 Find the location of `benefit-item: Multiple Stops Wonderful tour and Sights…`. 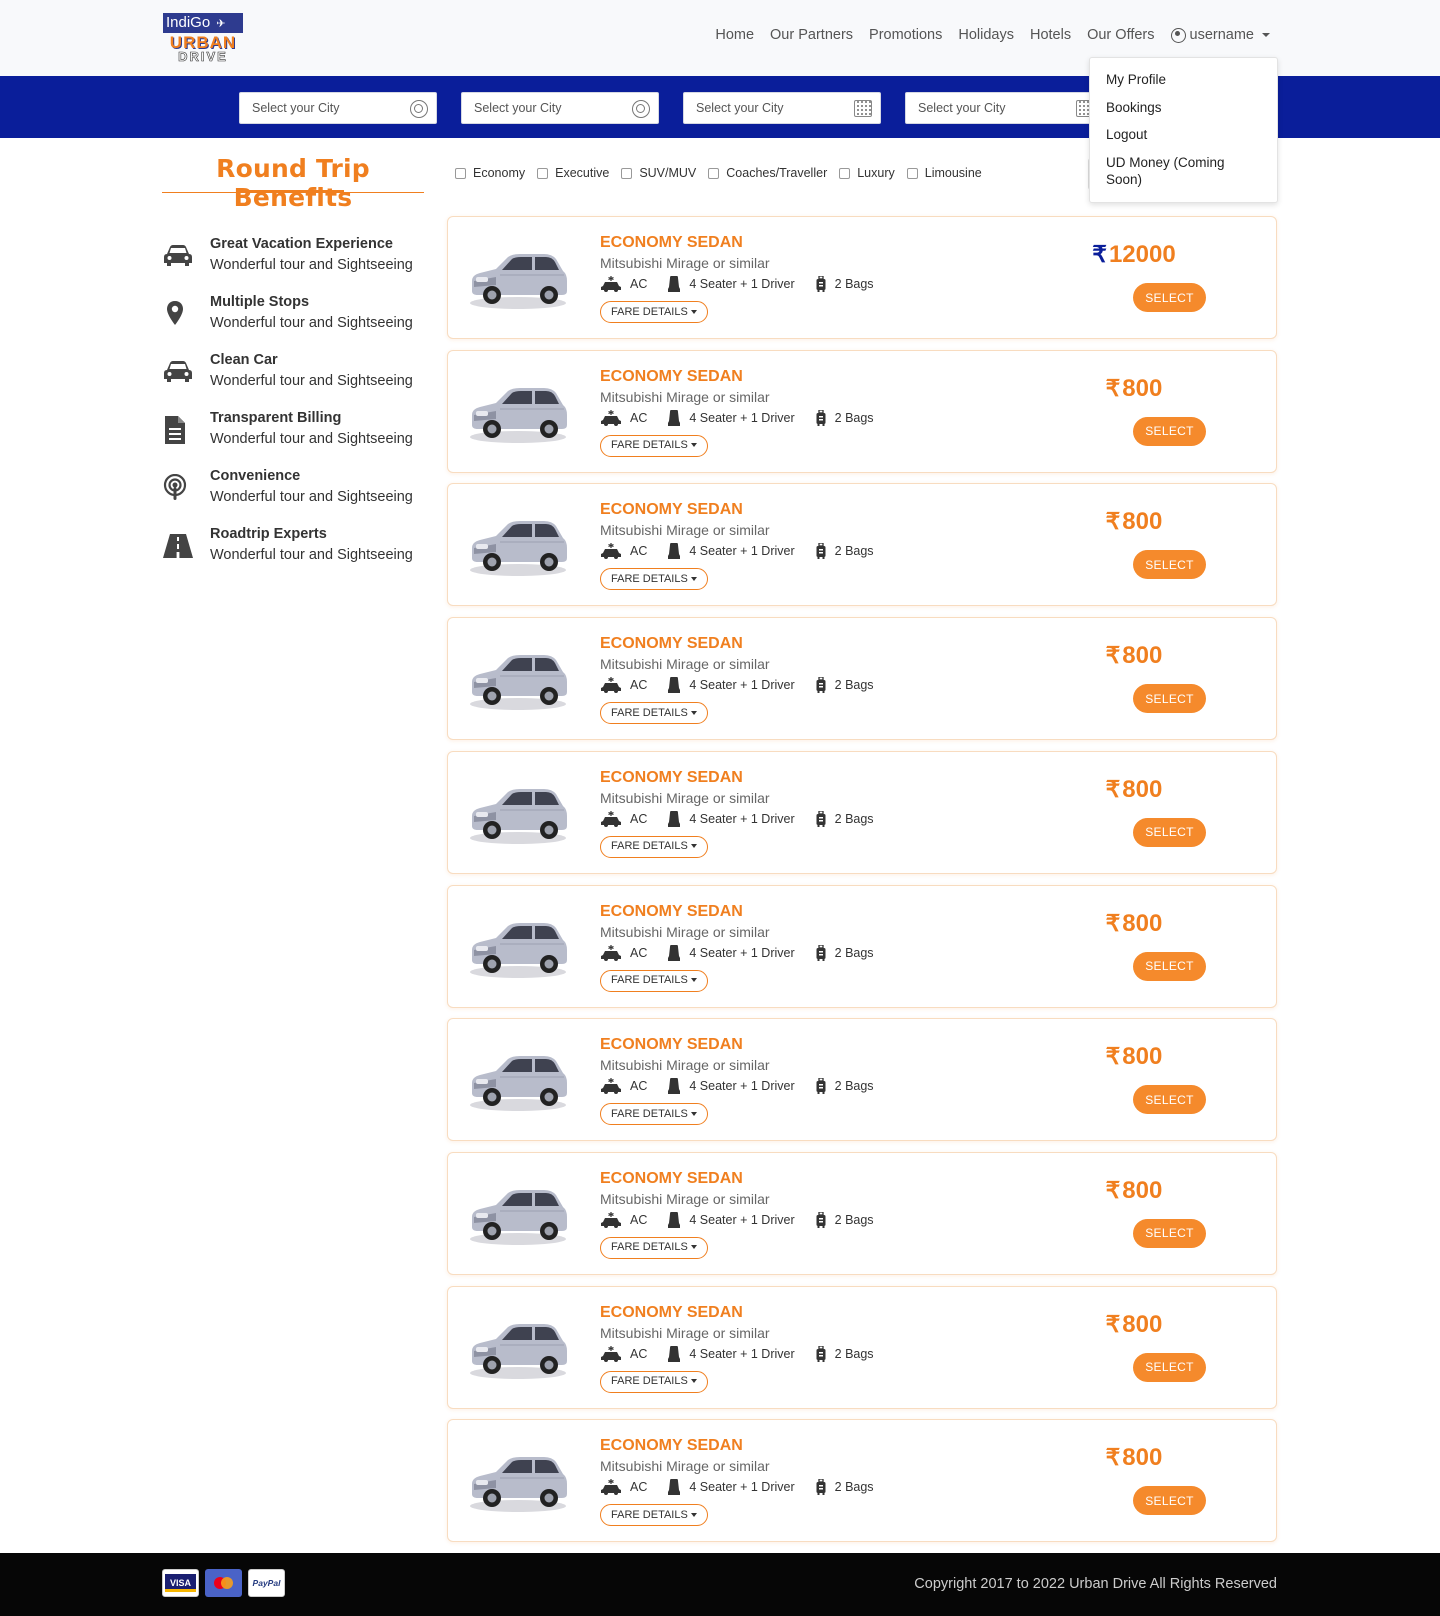

benefit-item: Multiple Stops Wonderful tour and Sights… is located at coordinates (297, 316).